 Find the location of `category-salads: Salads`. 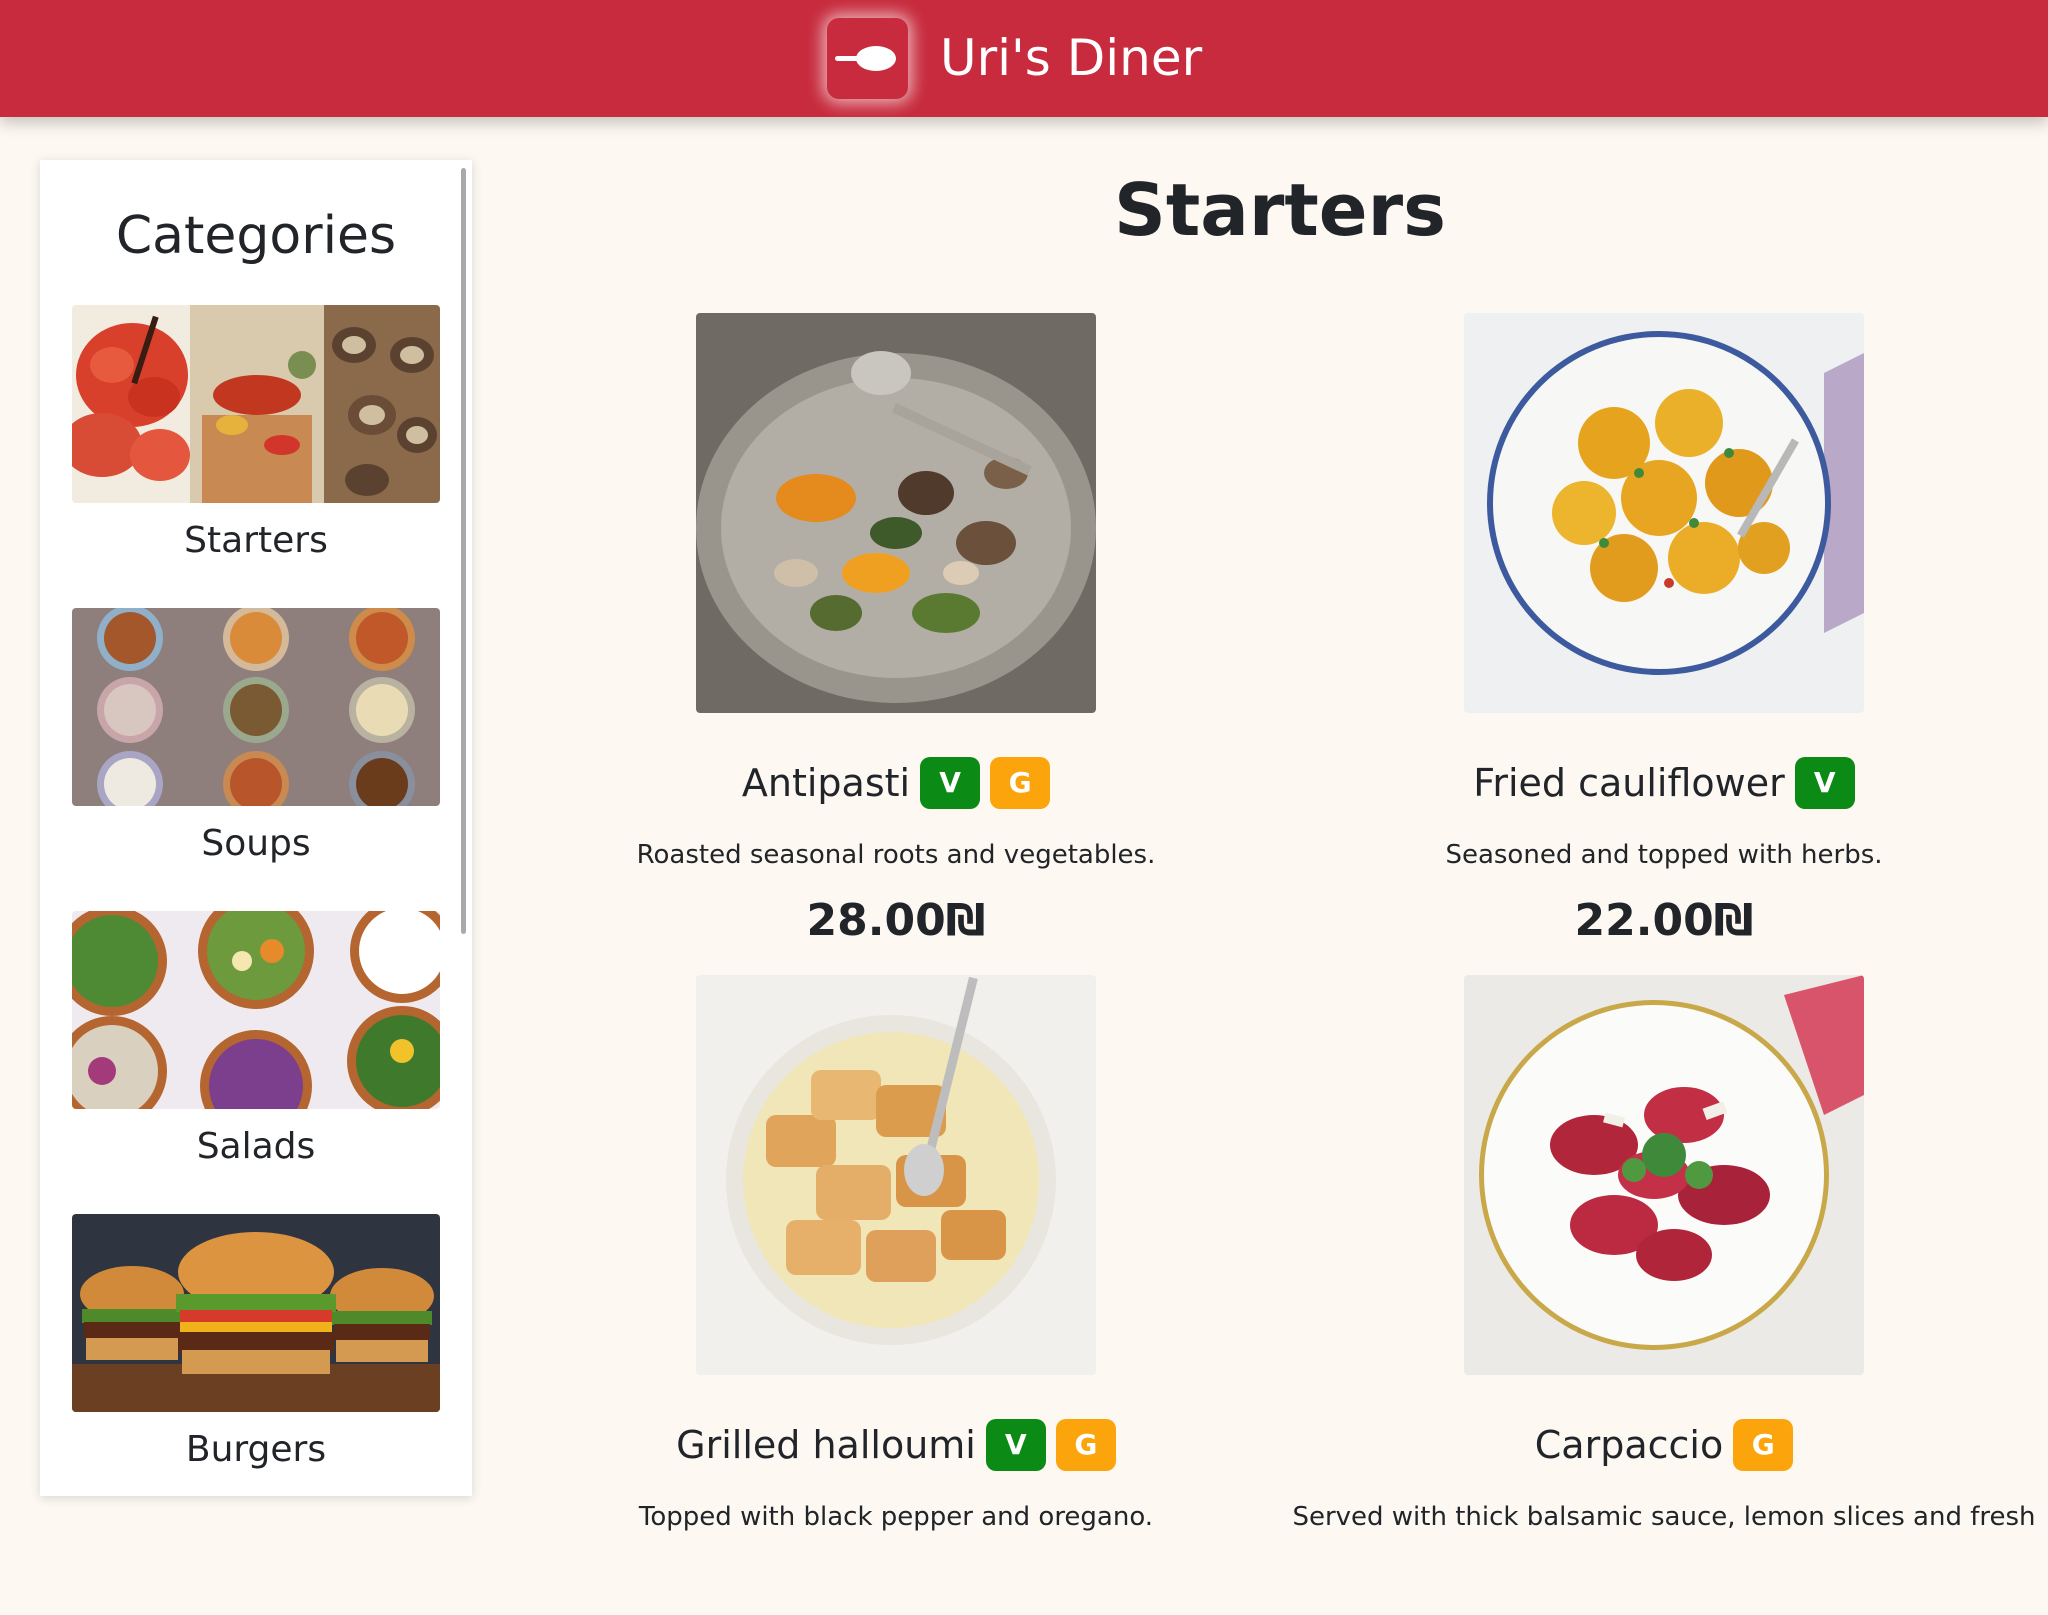

category-salads: Salads is located at coordinates (256, 1046).